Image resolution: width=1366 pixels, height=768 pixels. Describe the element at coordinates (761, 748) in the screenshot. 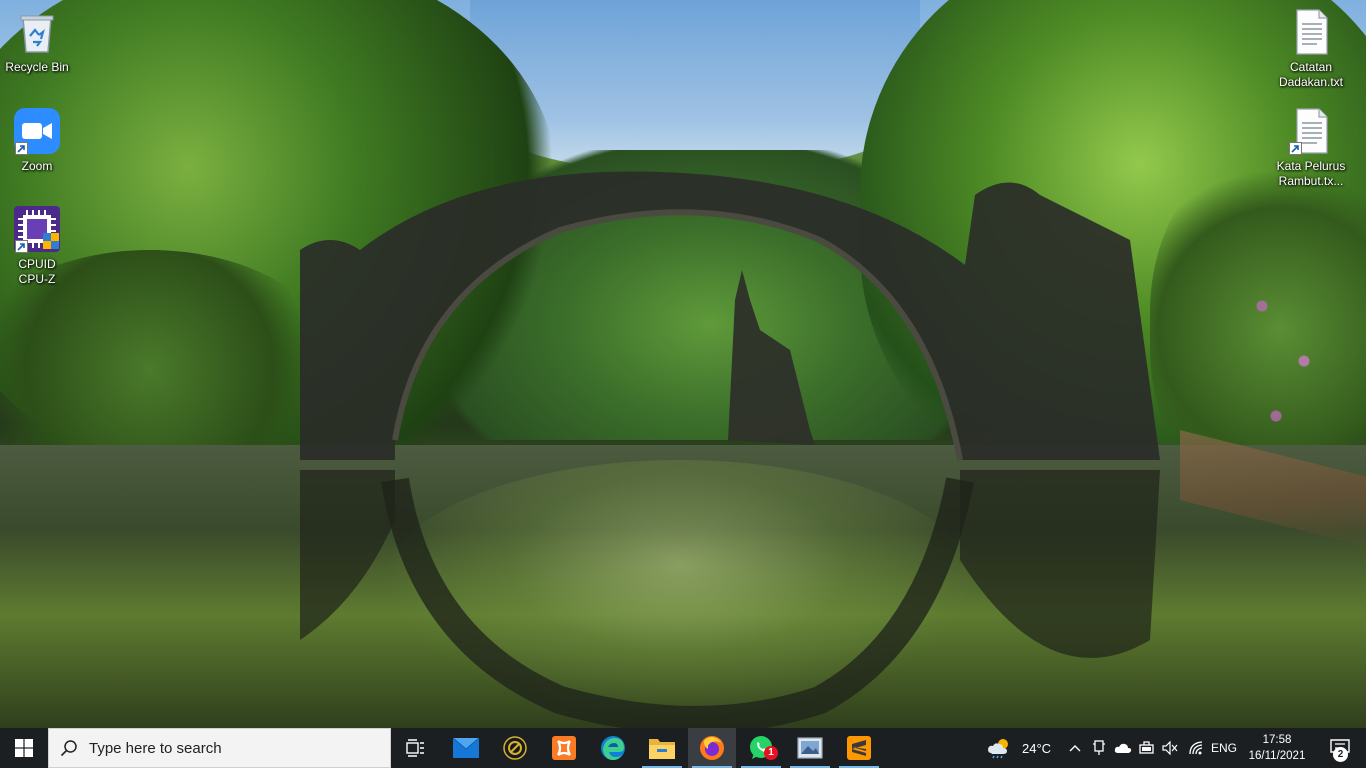

I see `taskbar-app-whatsapp: 1` at that location.